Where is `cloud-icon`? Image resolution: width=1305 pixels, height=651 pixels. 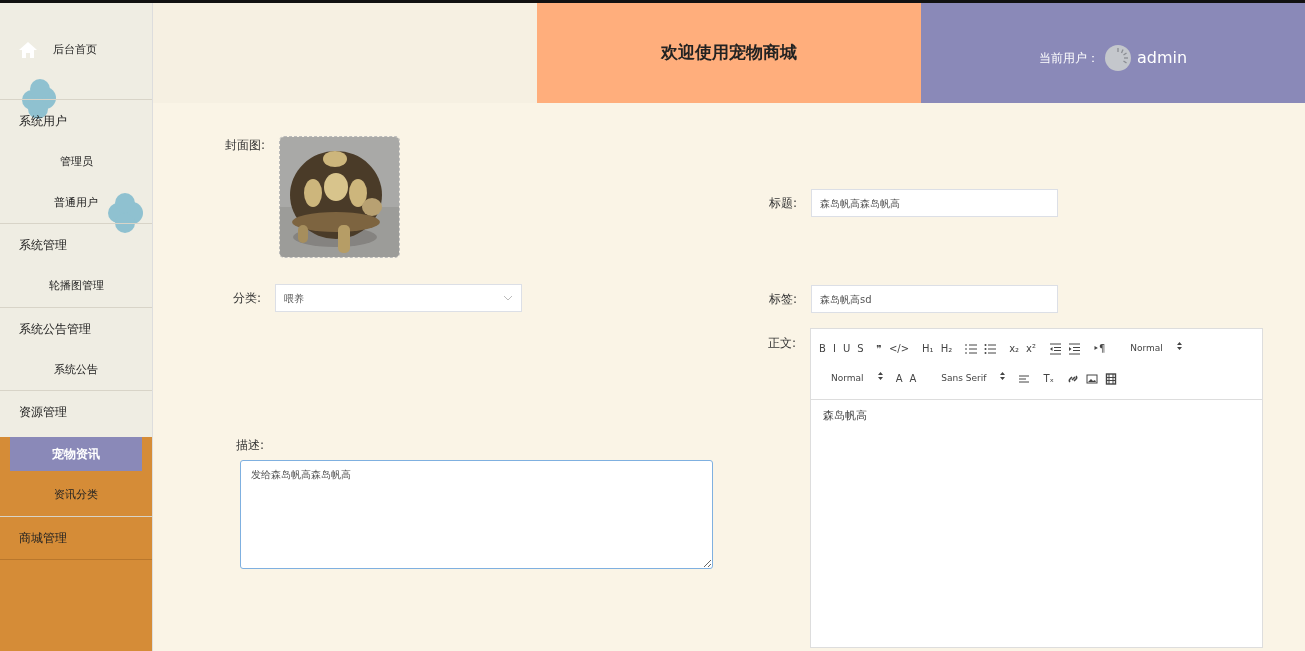
cloud-icon is located at coordinates (125, 213).